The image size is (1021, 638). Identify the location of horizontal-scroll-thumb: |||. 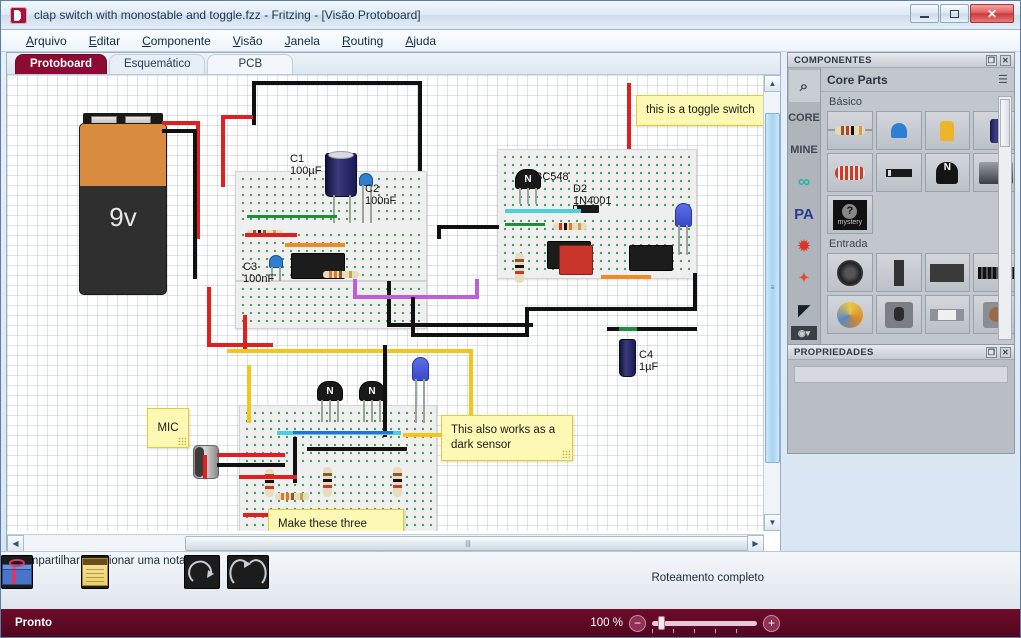
(468, 543).